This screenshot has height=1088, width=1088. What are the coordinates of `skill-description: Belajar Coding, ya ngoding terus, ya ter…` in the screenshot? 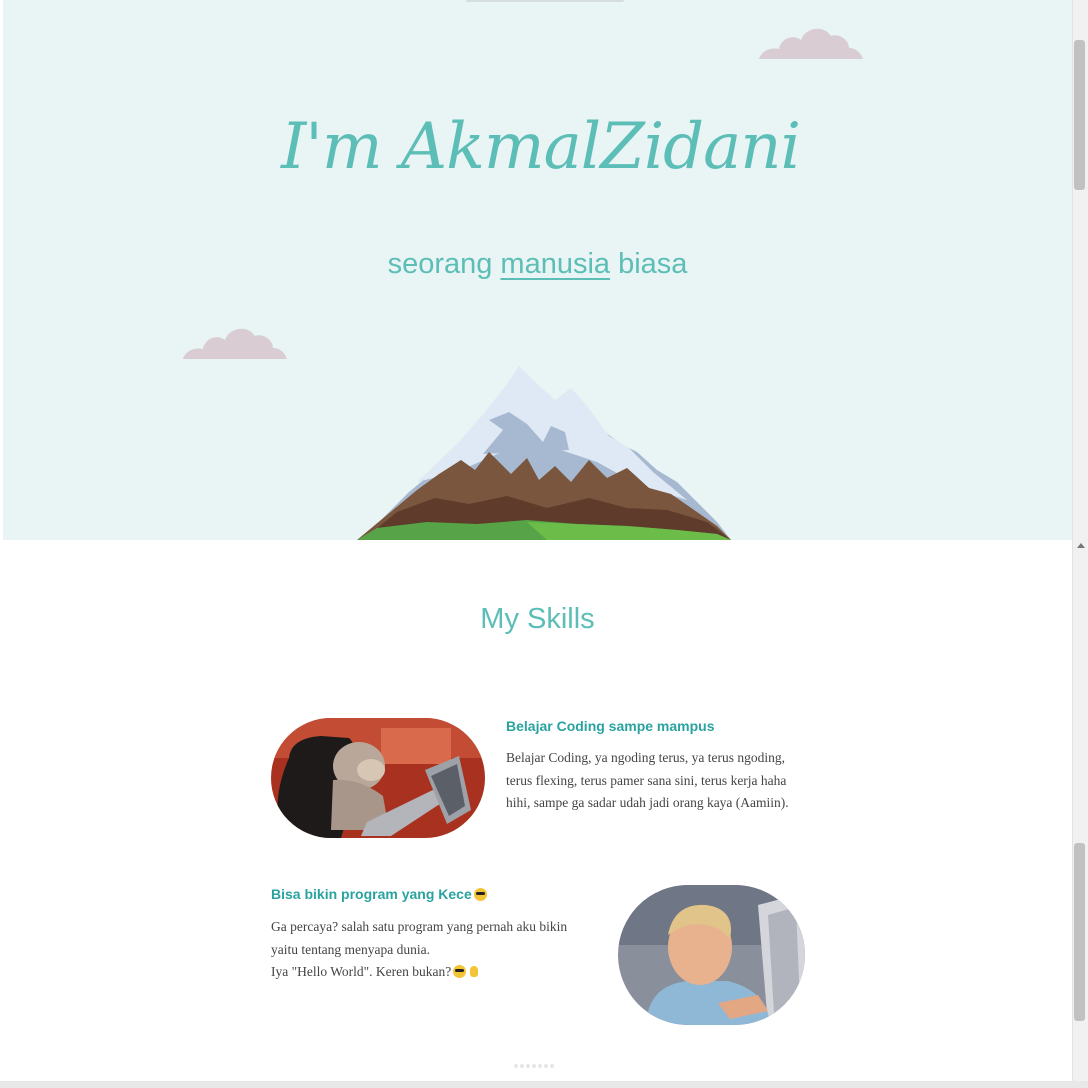 It's located at (647, 780).